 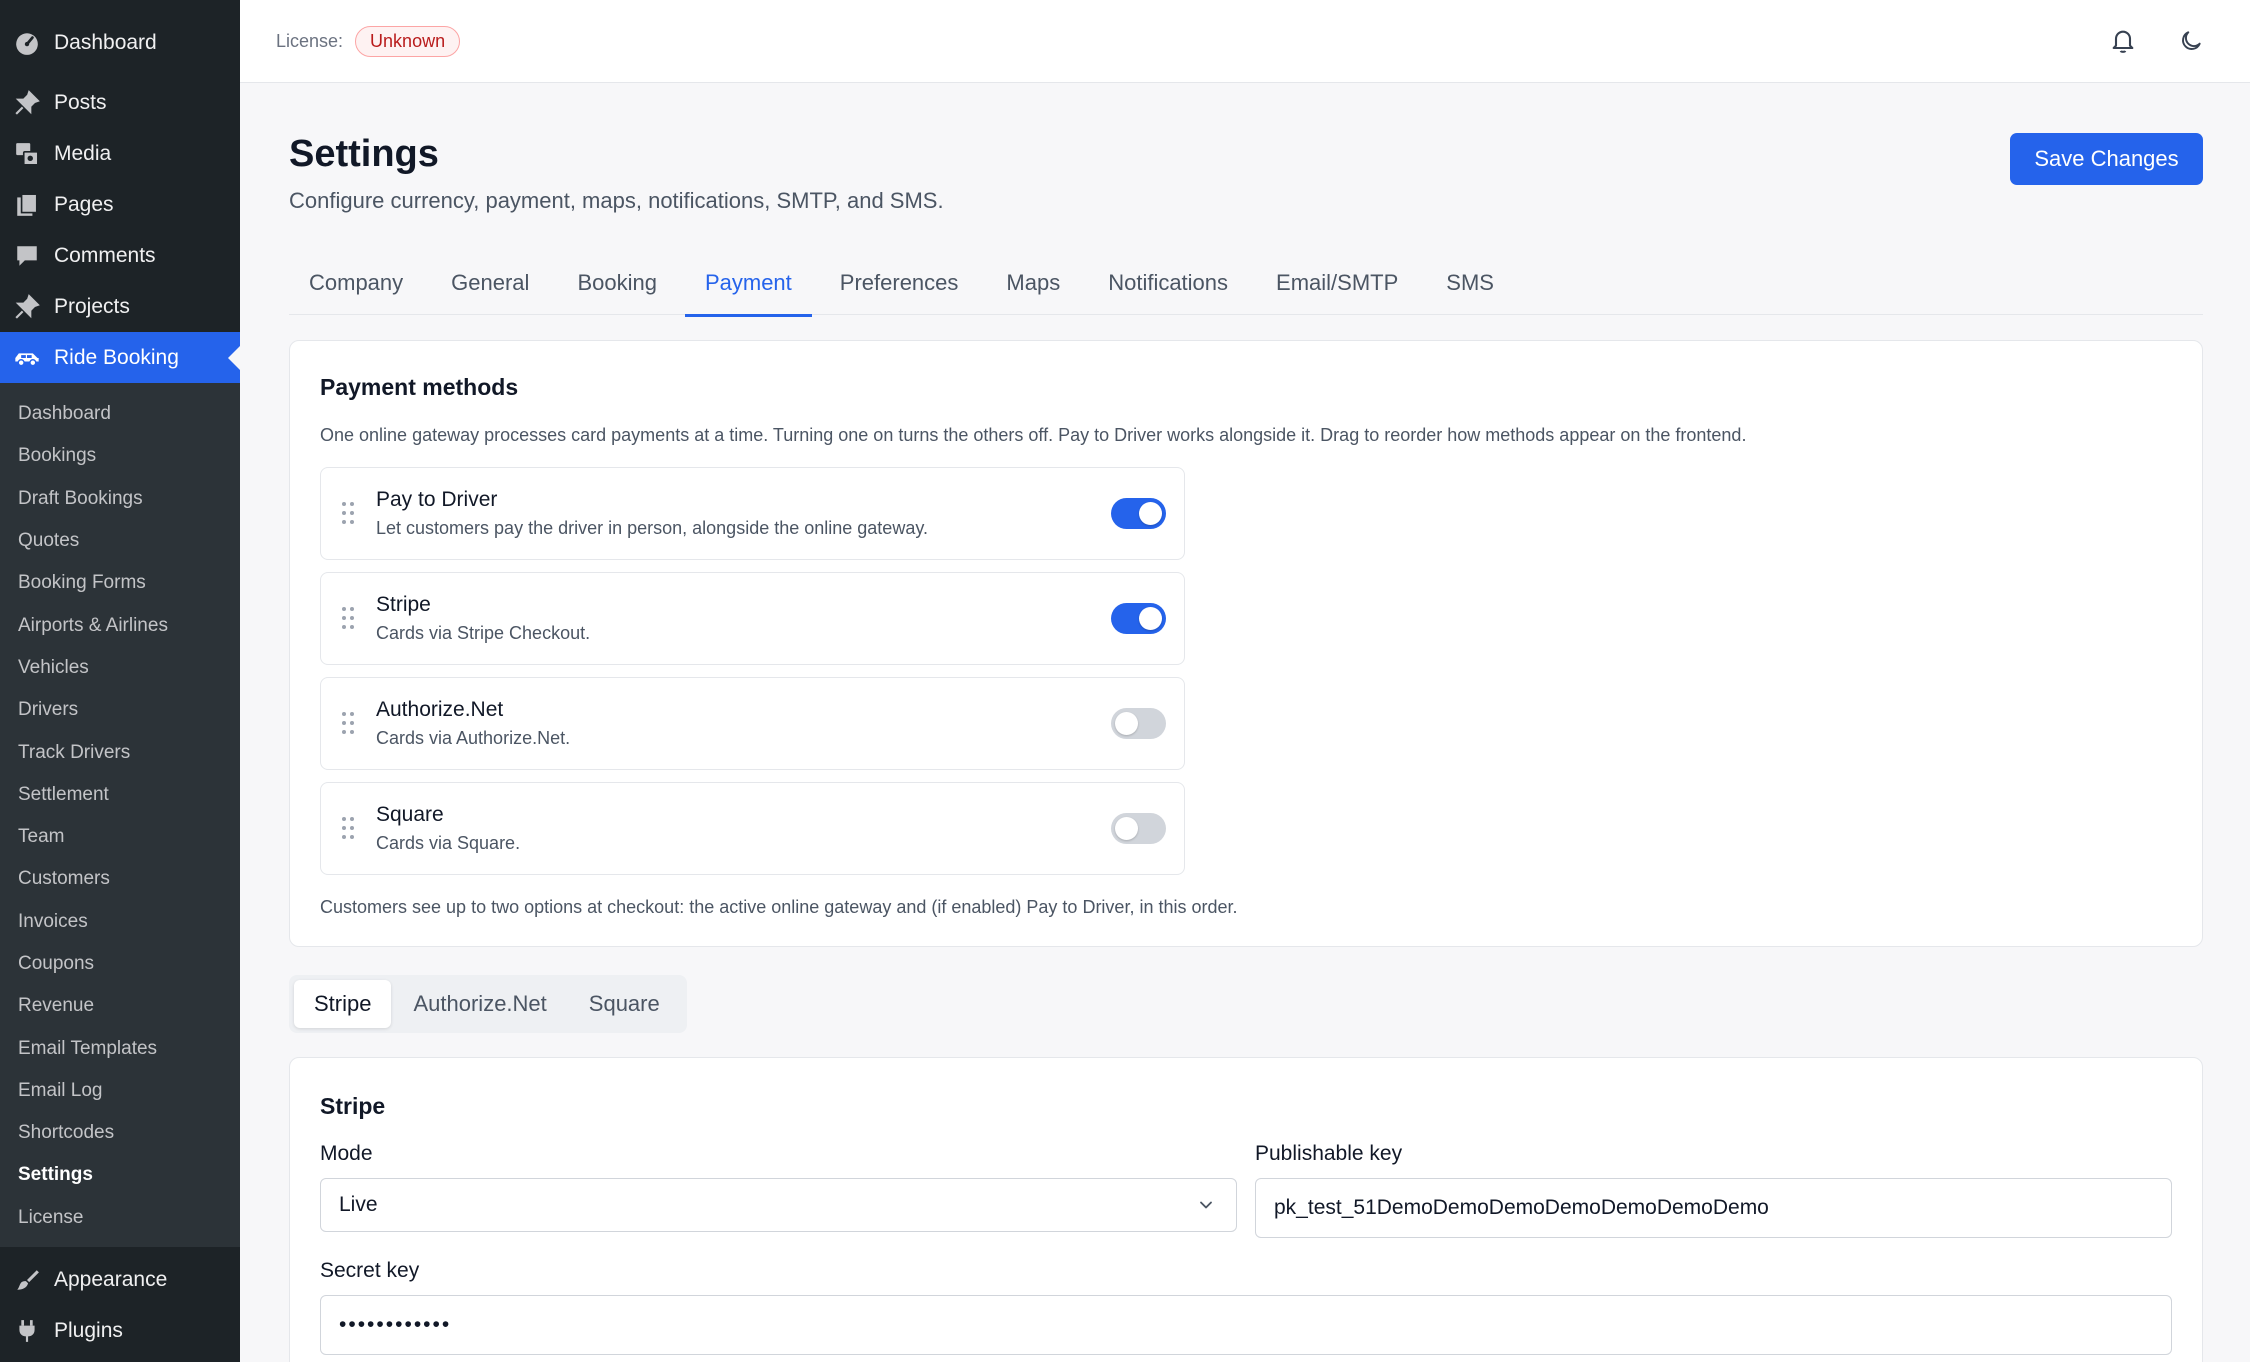 I want to click on method-description: Cards via Authorize.Net., so click(x=473, y=738).